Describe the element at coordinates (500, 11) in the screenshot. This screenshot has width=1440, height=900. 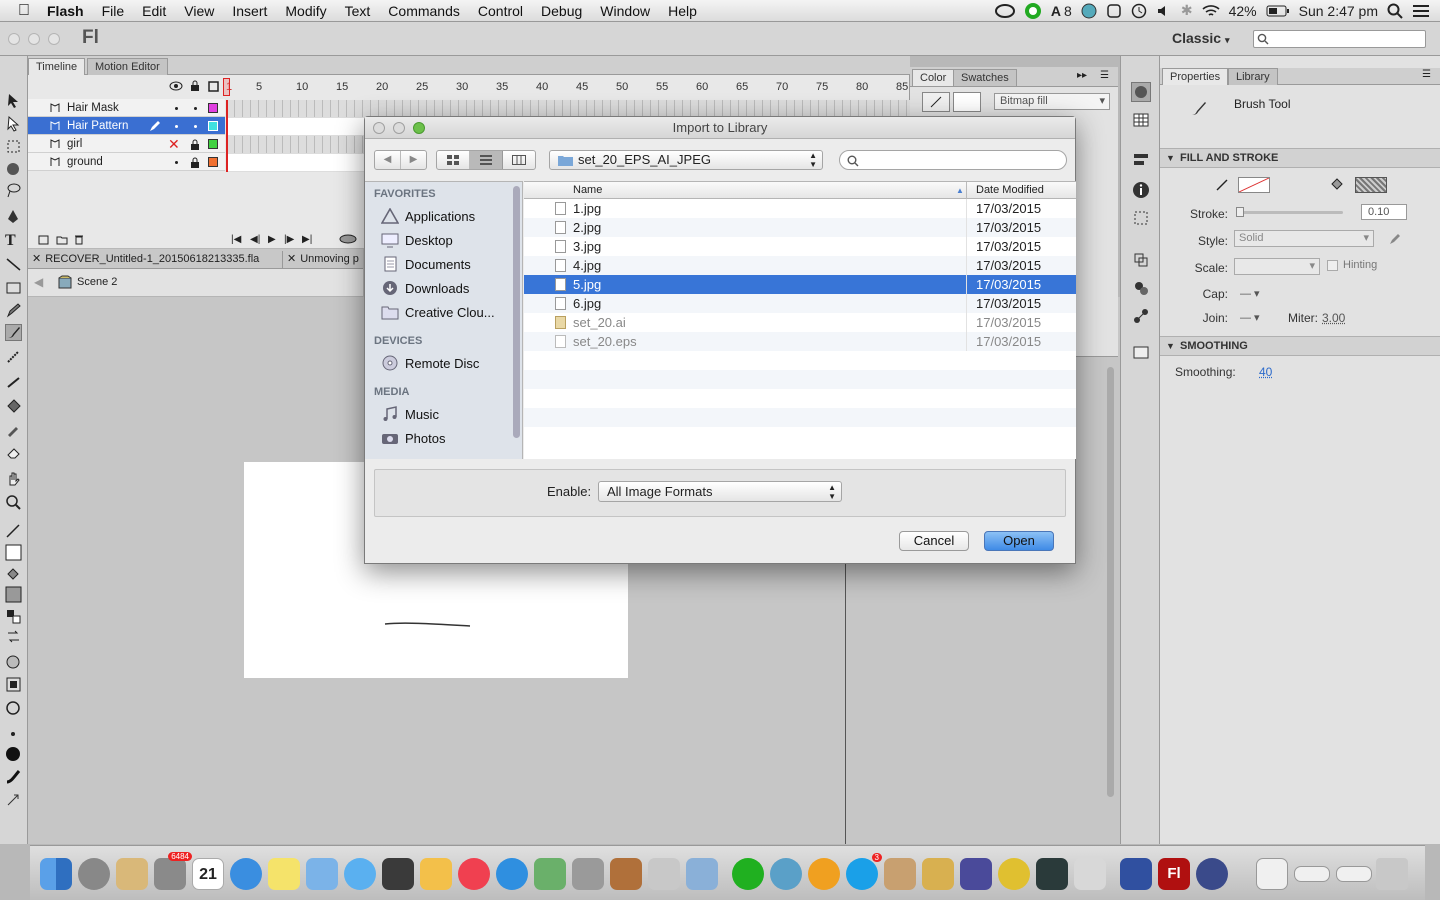
I see `menu-control: Control` at that location.